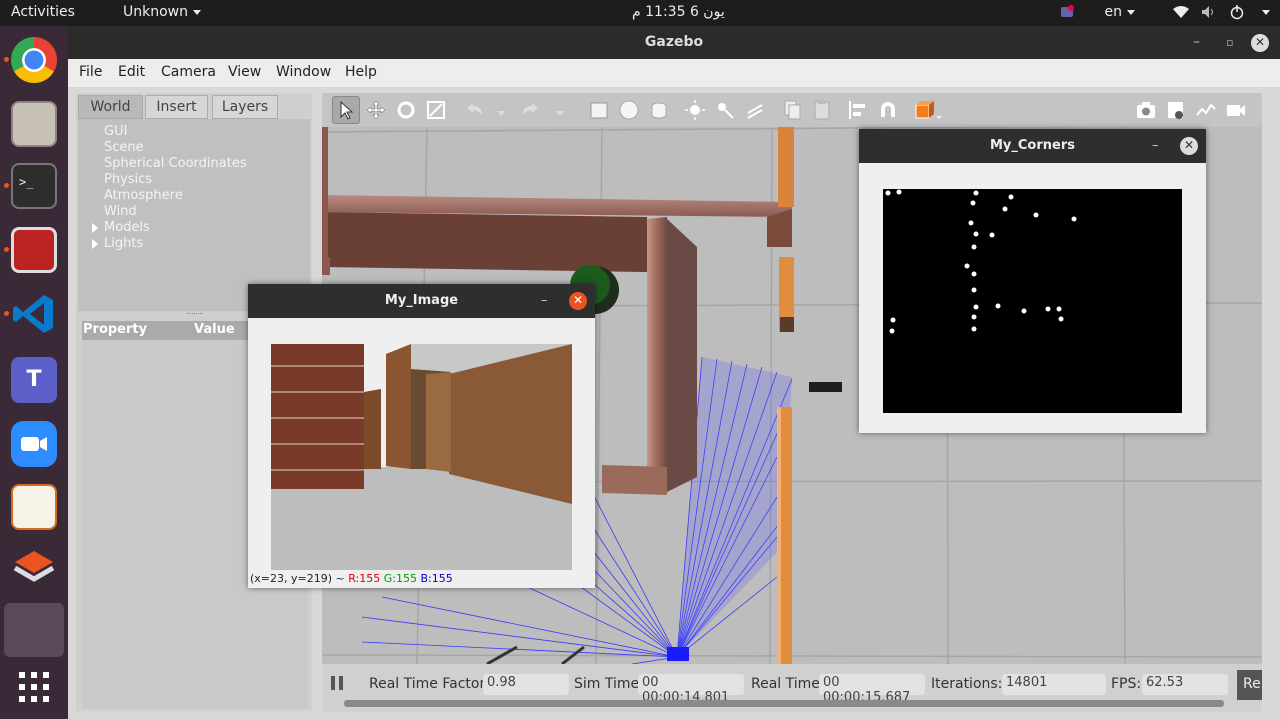 Image resolution: width=1280 pixels, height=719 pixels. Describe the element at coordinates (175, 163) in the screenshot. I see `tree-item-spherical-coordinates: Spherical Coordinates` at that location.